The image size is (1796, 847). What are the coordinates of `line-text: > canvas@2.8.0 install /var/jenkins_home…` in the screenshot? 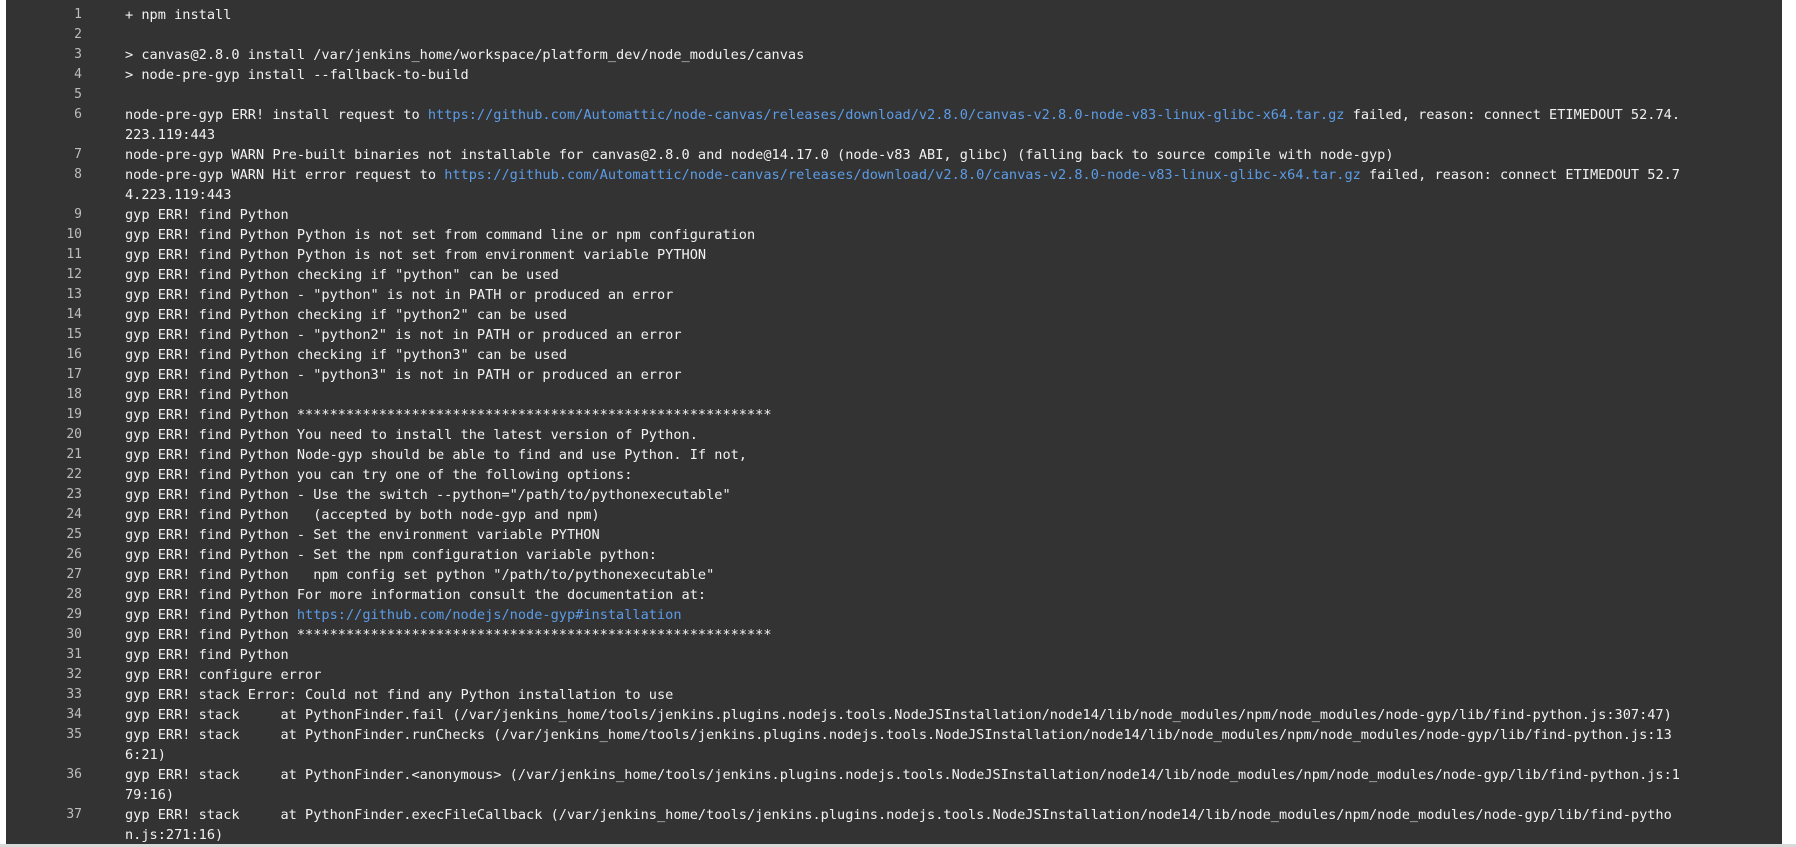 It's located at (905, 55).